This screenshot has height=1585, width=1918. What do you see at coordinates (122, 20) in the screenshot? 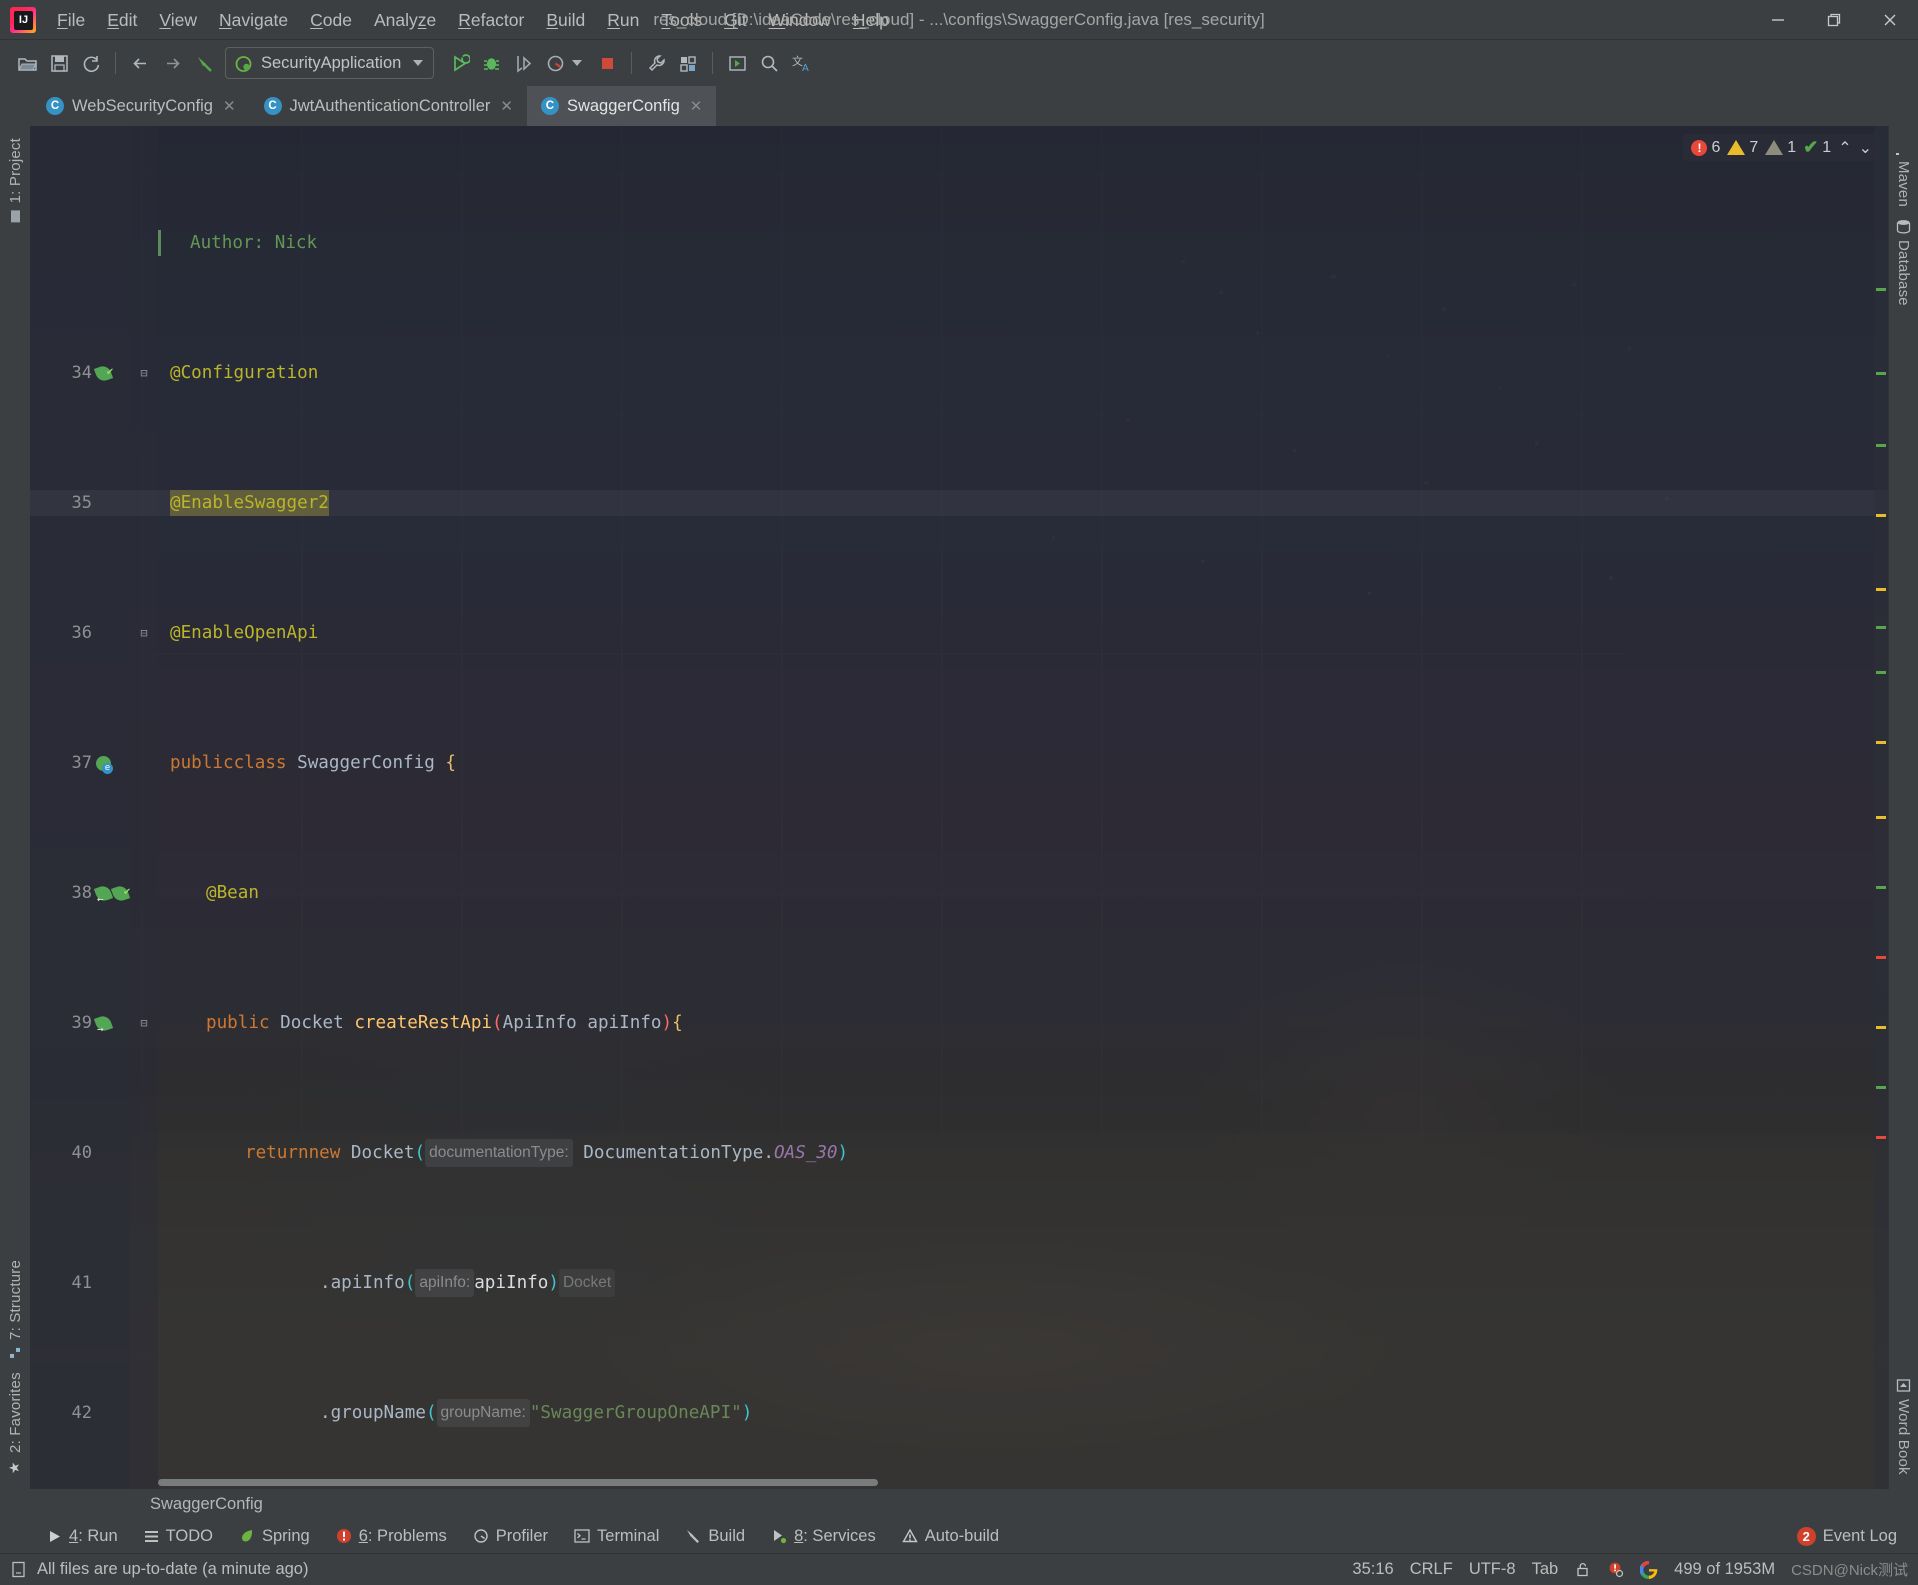
I see `menu-edit: Edit` at bounding box center [122, 20].